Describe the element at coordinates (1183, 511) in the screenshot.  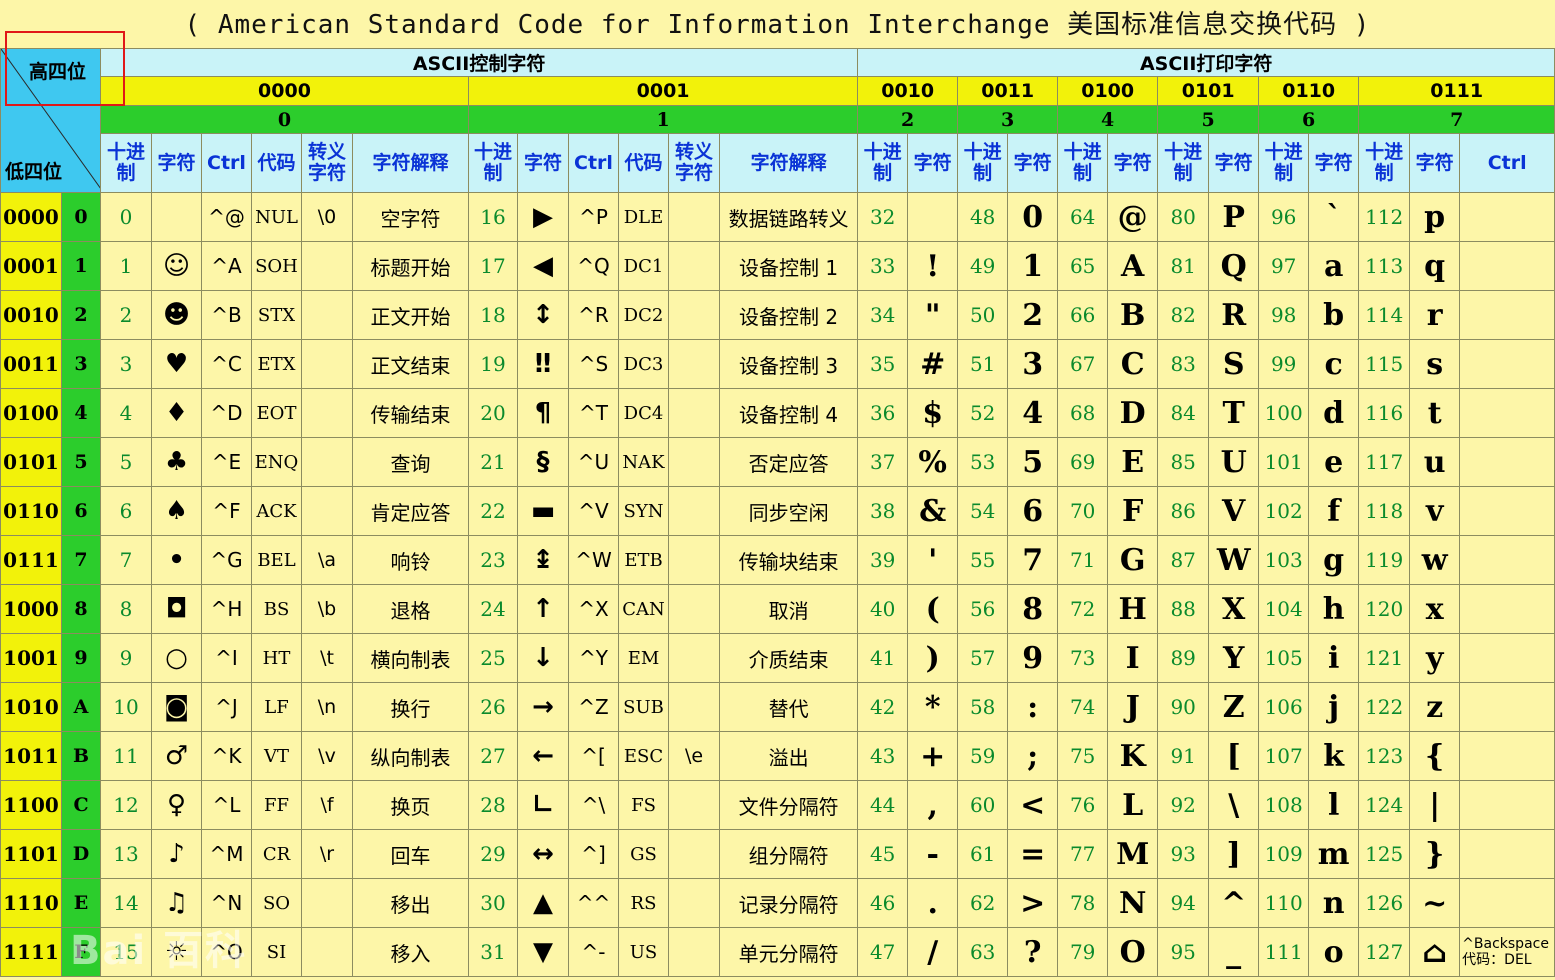
I see `decimal-cell: 86` at that location.